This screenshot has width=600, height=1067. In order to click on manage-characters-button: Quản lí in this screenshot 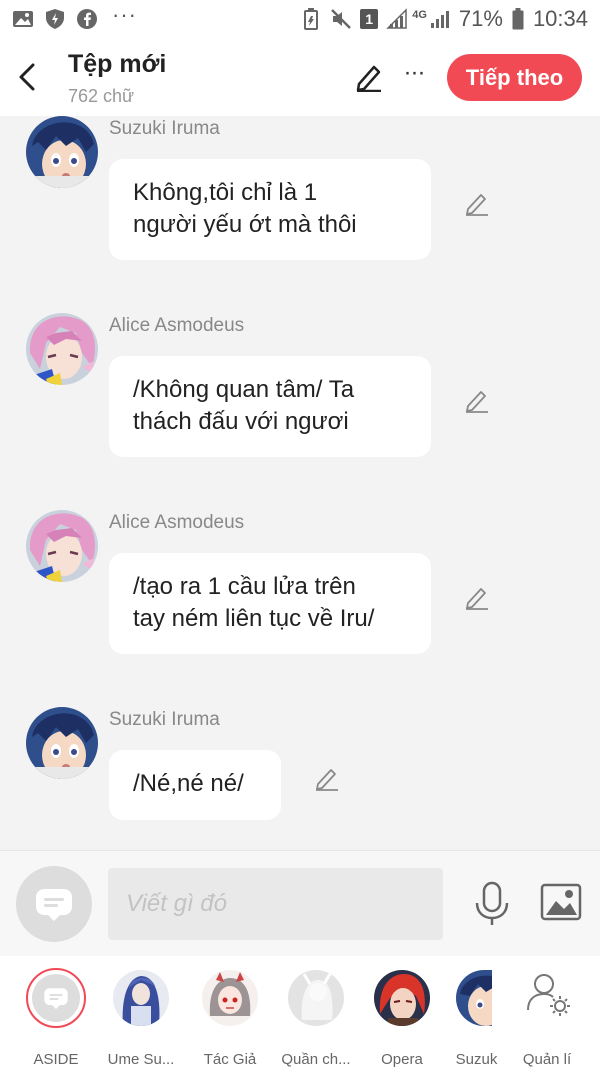, I will do `click(547, 1018)`.